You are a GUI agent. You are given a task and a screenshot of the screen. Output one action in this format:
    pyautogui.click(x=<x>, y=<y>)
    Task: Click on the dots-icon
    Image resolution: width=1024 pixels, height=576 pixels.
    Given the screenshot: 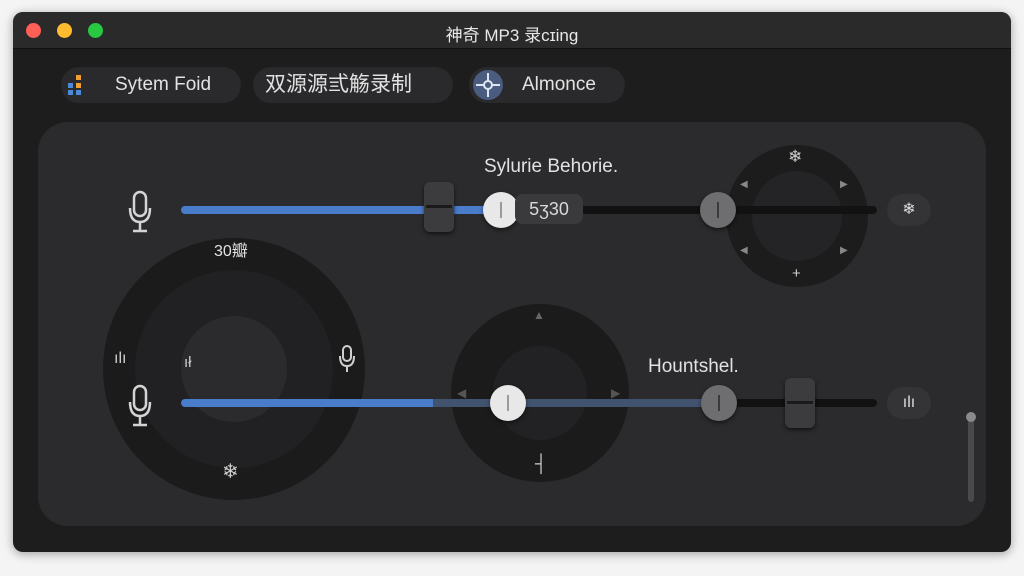 What is the action you would take?
    pyautogui.click(x=74, y=85)
    